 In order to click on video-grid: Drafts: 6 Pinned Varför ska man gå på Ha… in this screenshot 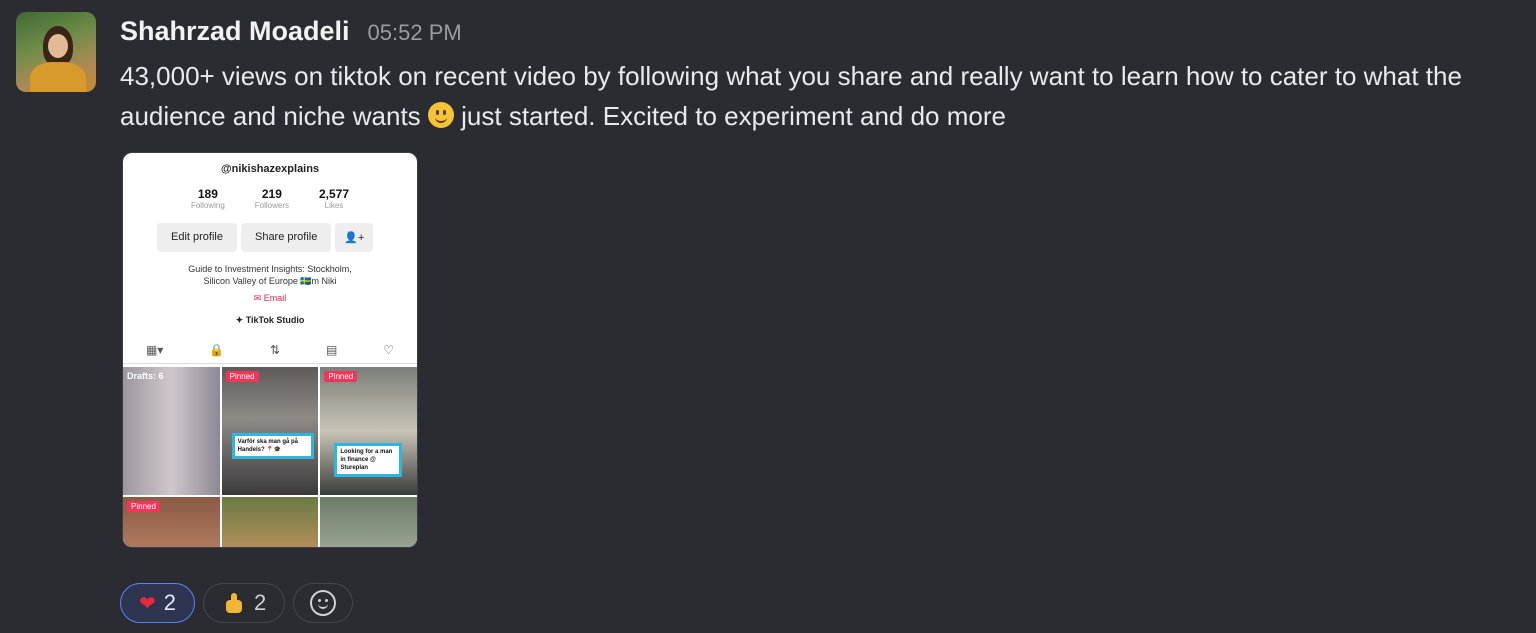, I will do `click(270, 457)`.